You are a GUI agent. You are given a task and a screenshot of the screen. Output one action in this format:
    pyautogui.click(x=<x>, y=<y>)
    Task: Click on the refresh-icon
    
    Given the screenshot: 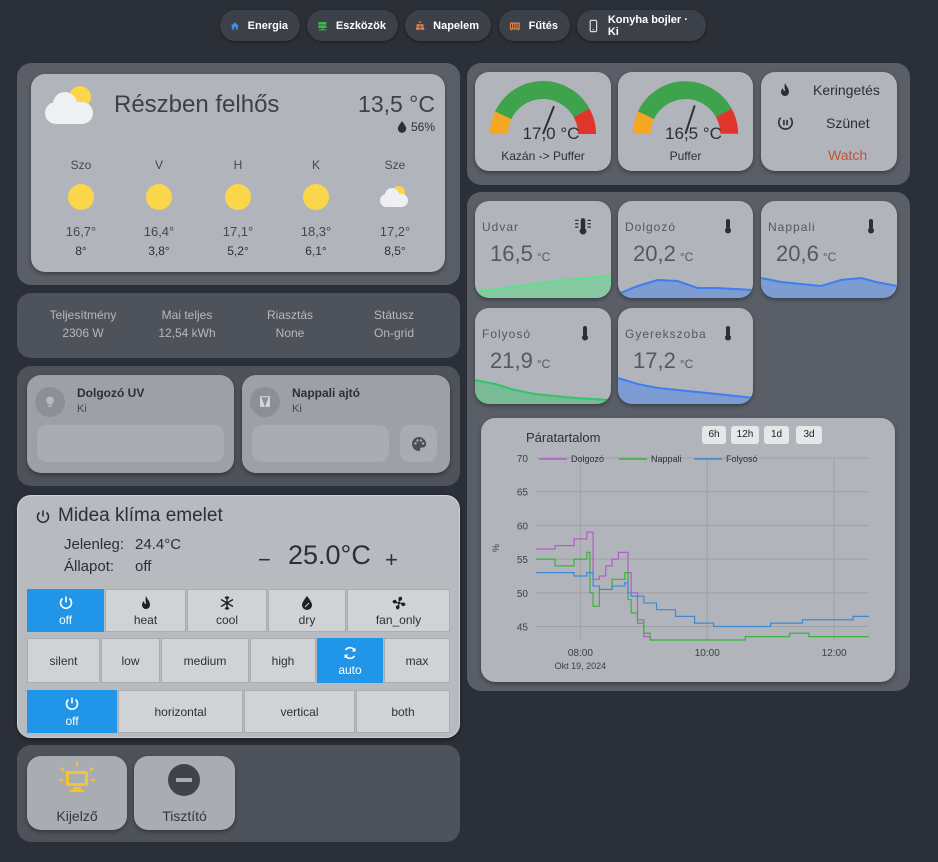 What is the action you would take?
    pyautogui.click(x=350, y=652)
    